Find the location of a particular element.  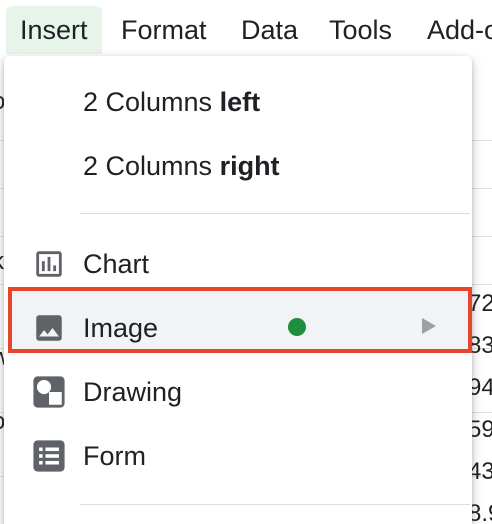

menu-format: Format is located at coordinates (164, 30).